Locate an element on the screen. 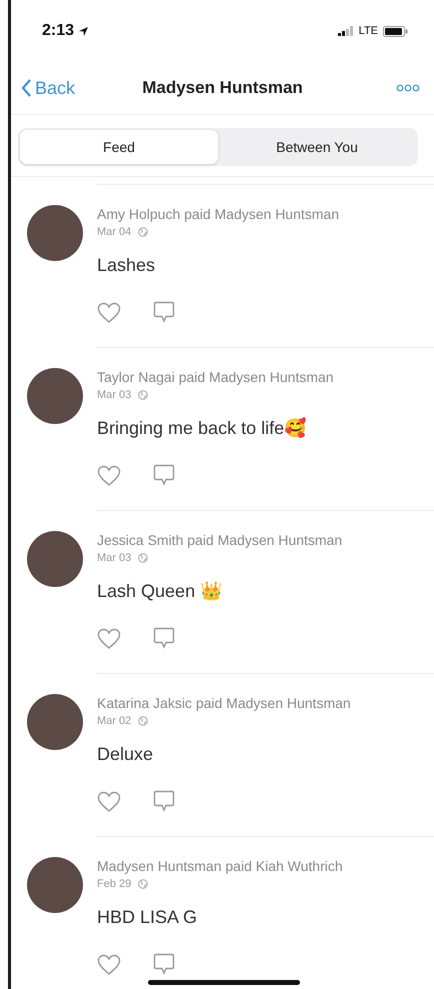 The image size is (434, 989). payment-title: Madysen Huntsman paid Kiah Wuthrich is located at coordinates (220, 866).